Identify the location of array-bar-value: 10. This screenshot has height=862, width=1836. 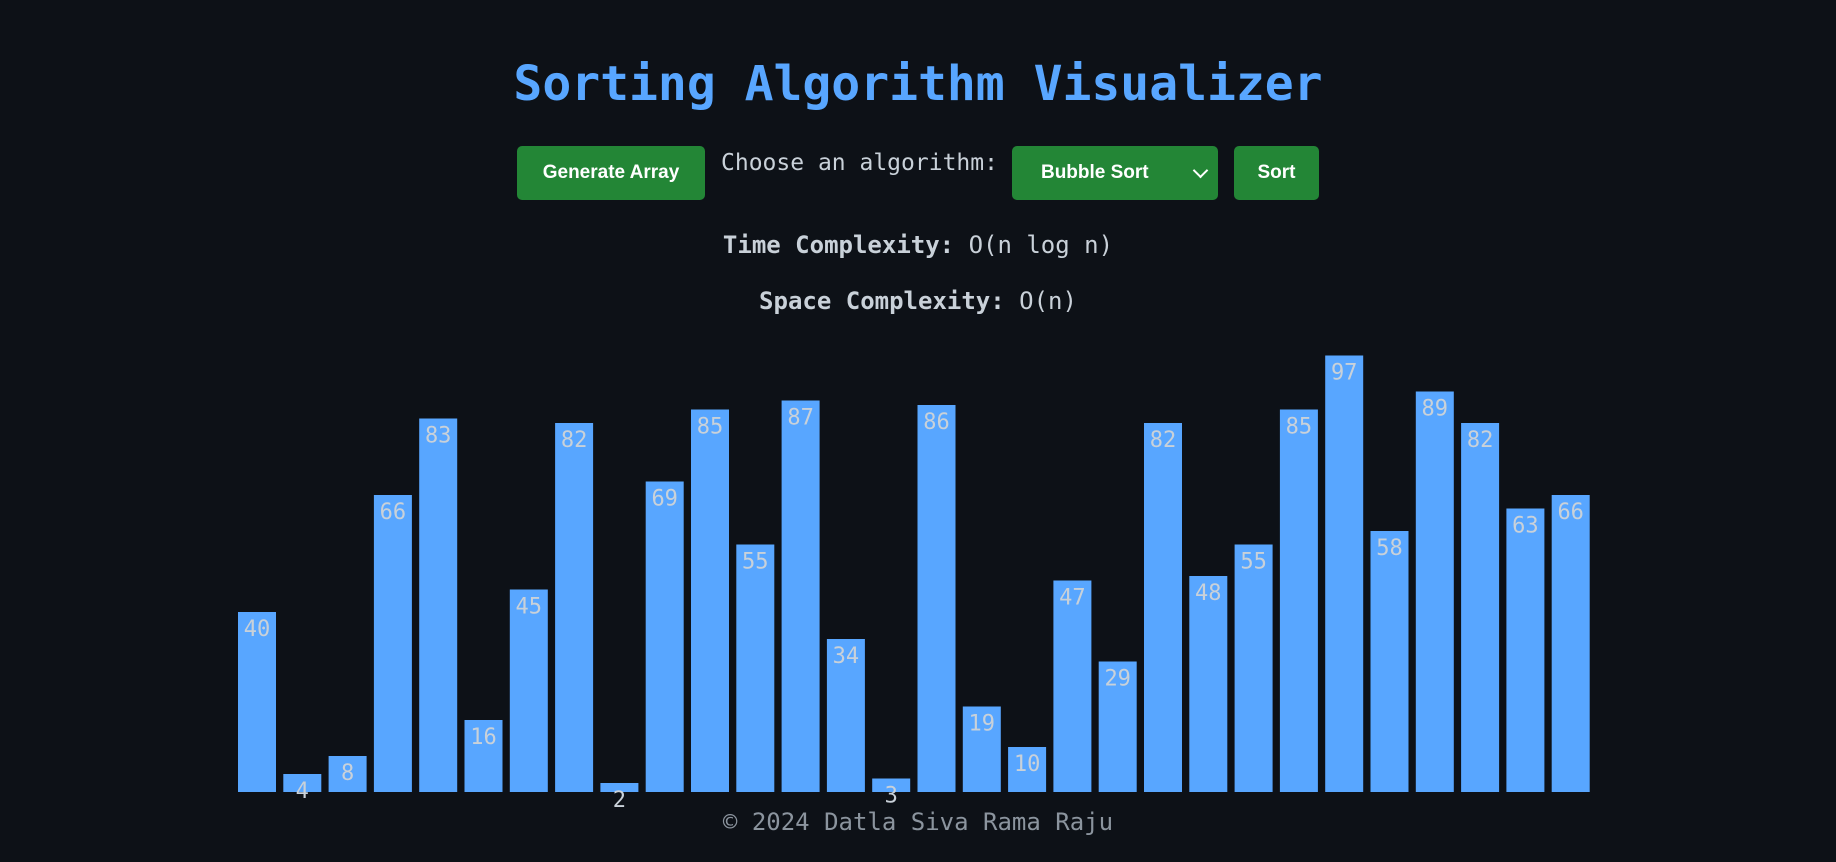
(1027, 764).